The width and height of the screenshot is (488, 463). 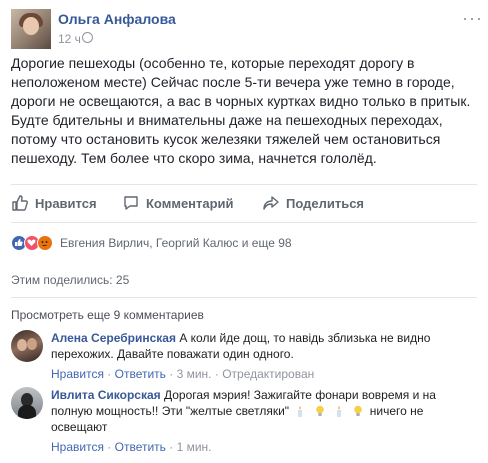 I want to click on reactions-summary: Евгения Вирлич, Георгий Калюс и еще 98, so click(x=151, y=243).